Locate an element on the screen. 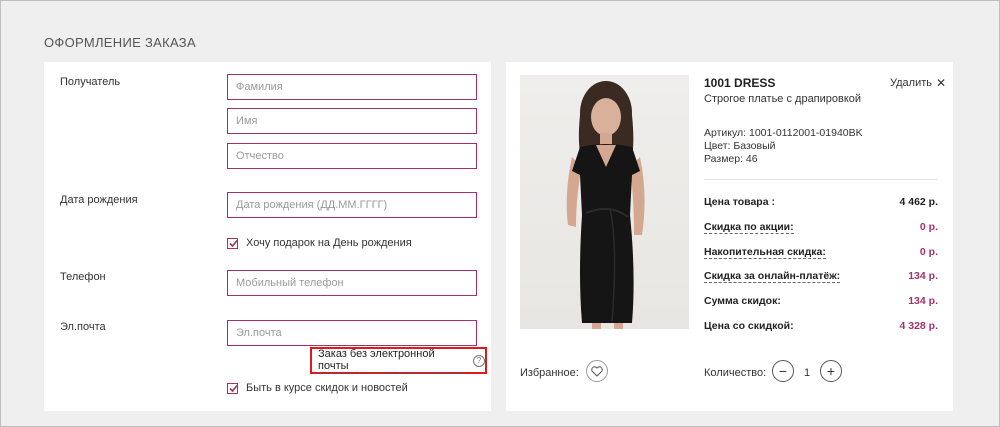  product-sku: Артикул: 1001-0112001-01940BK is located at coordinates (783, 133).